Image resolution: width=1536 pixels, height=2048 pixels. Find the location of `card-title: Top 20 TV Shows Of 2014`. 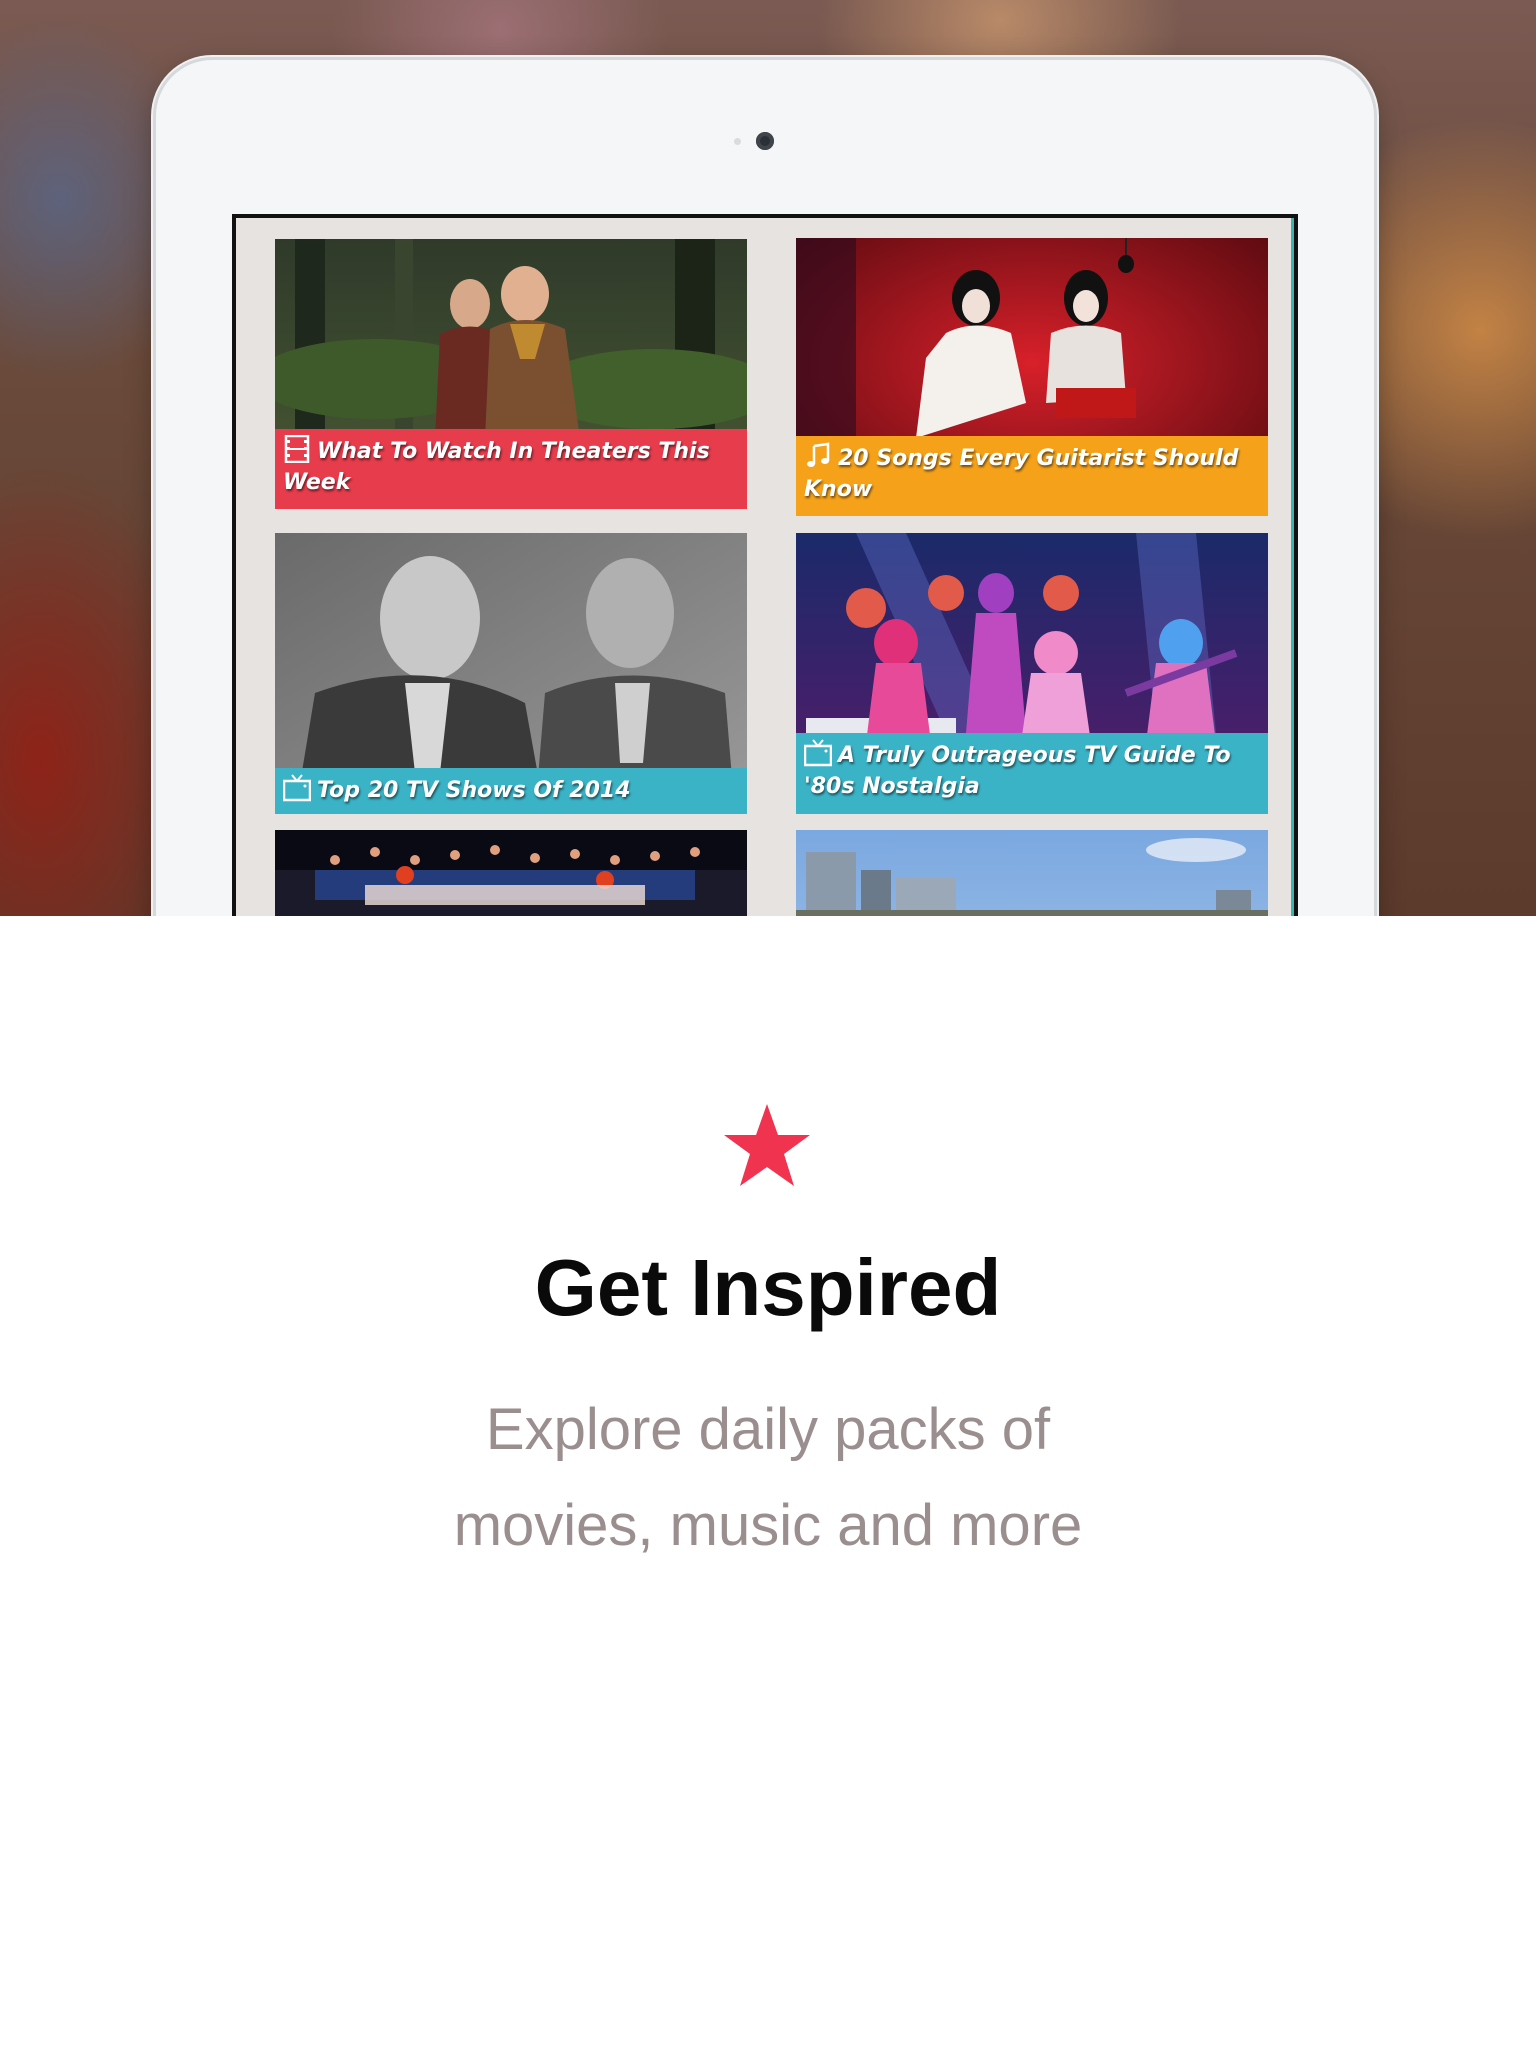

card-title: Top 20 TV Shows Of 2014 is located at coordinates (474, 790).